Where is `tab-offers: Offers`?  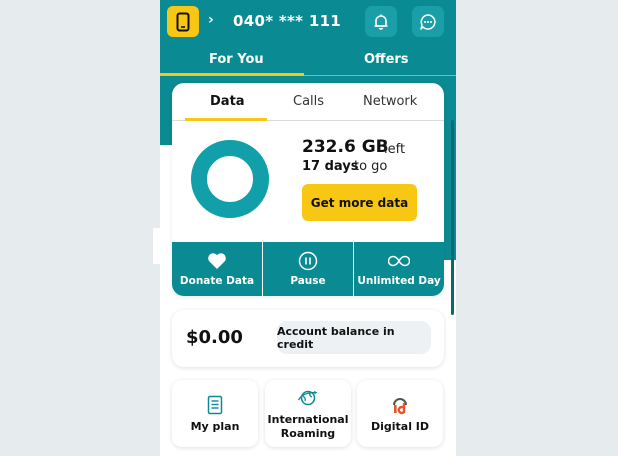
tab-offers: Offers is located at coordinates (386, 59).